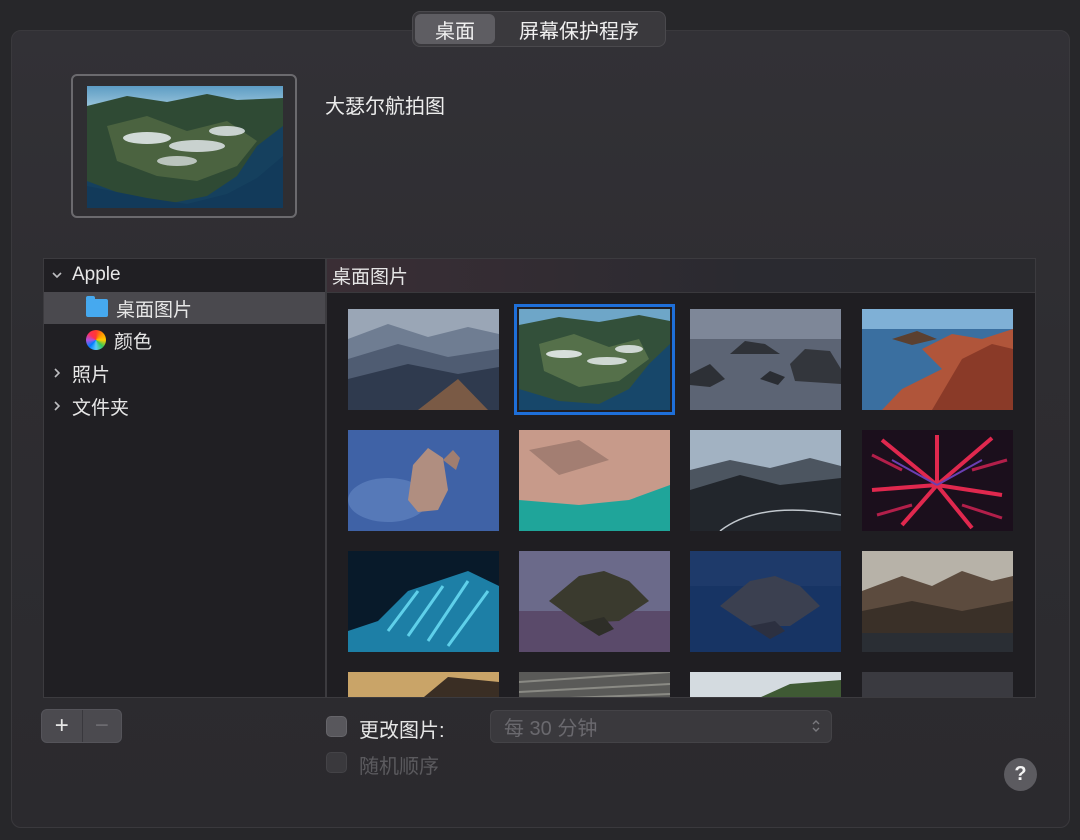 The width and height of the screenshot is (1080, 840). What do you see at coordinates (455, 29) in the screenshot?
I see `tab-desktop: 桌面` at bounding box center [455, 29].